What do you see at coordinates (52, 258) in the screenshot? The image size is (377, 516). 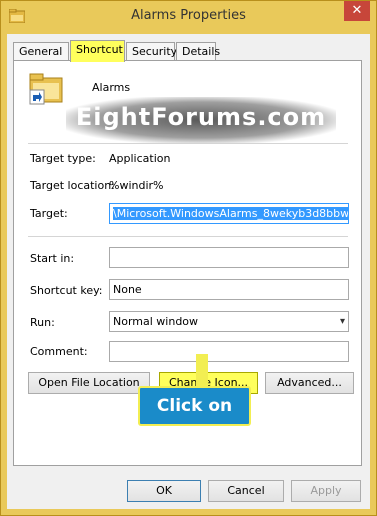 I see `start-in-label: Start in:` at bounding box center [52, 258].